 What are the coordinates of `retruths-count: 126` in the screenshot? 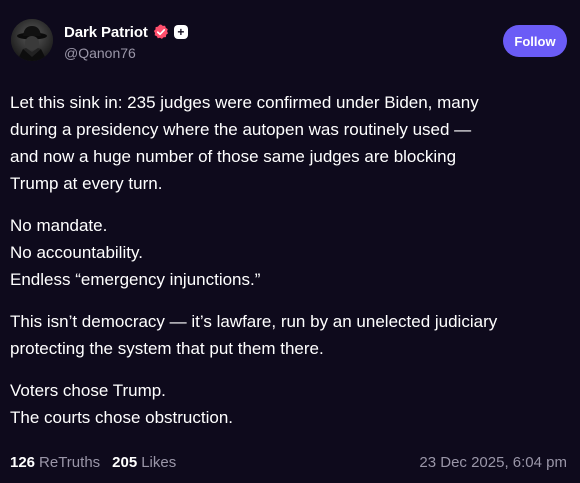 It's located at (23, 462).